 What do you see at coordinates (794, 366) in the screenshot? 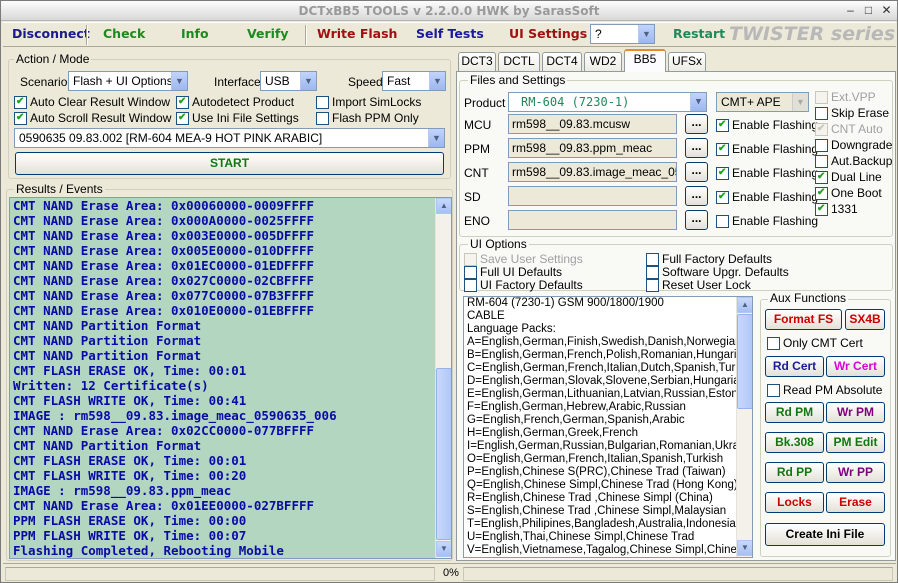
I see `rd-cert-button: Rd Cert` at bounding box center [794, 366].